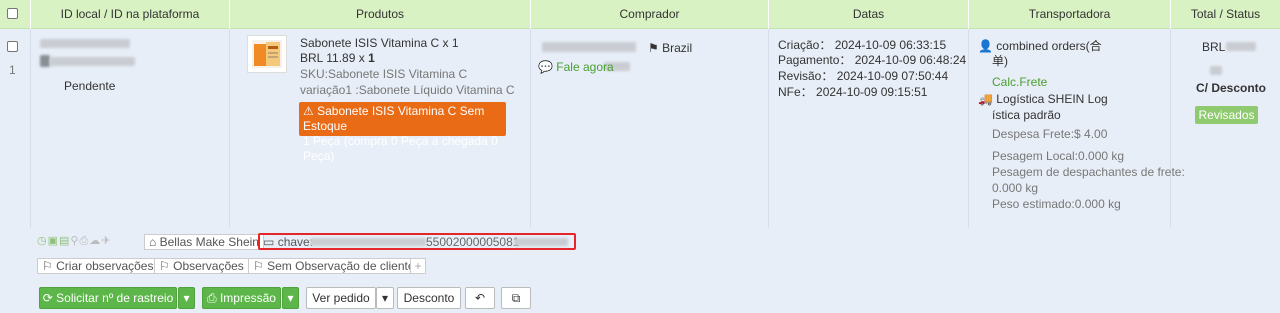 This screenshot has width=1280, height=313. What do you see at coordinates (863, 76) in the screenshot?
I see `date-revision: Revisão： 2024-10-09 07:50:44` at bounding box center [863, 76].